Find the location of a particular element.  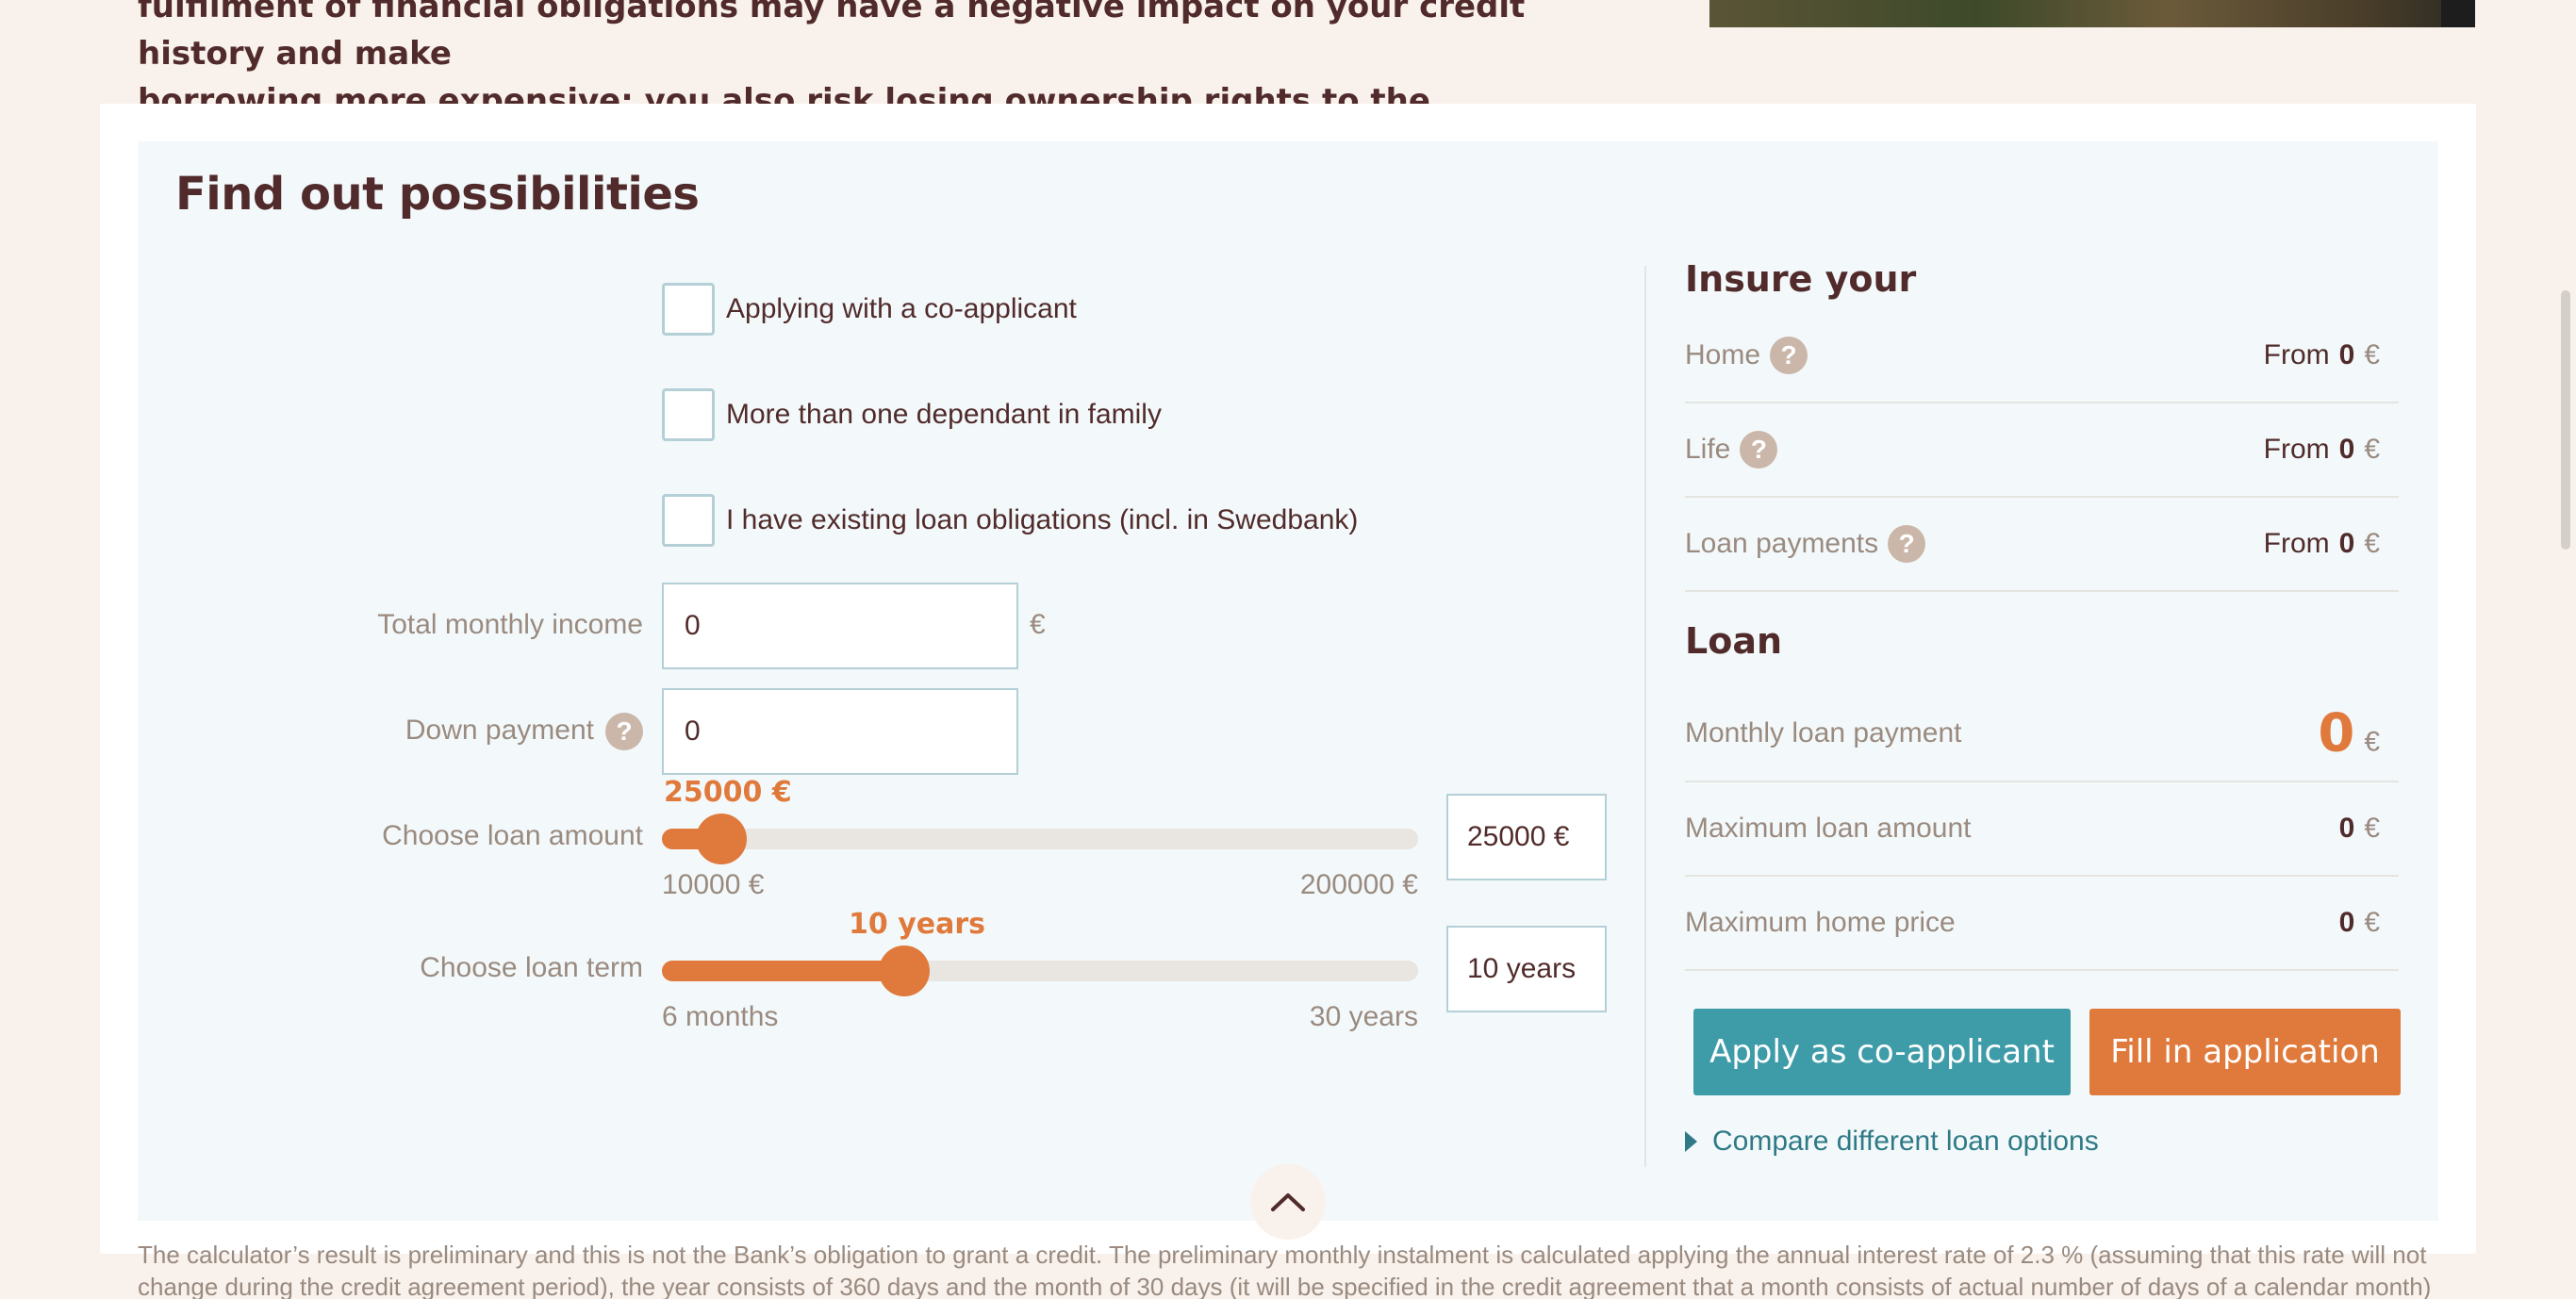

max-loan-label: Maximum loan amount is located at coordinates (1828, 828).